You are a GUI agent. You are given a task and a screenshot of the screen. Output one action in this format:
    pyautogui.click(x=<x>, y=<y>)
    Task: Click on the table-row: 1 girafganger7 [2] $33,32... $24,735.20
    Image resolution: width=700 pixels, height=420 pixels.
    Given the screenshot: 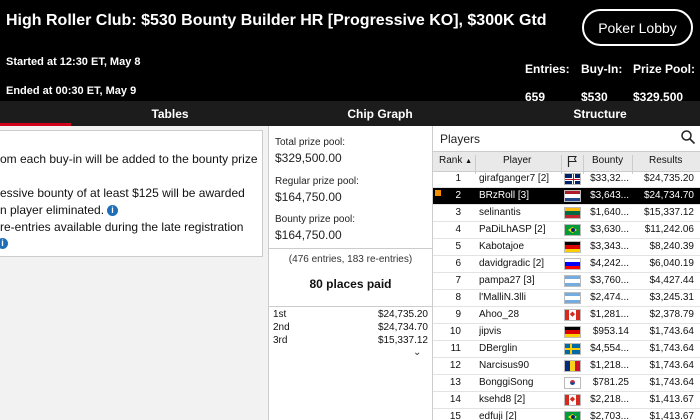 What is the action you would take?
    pyautogui.click(x=566, y=179)
    